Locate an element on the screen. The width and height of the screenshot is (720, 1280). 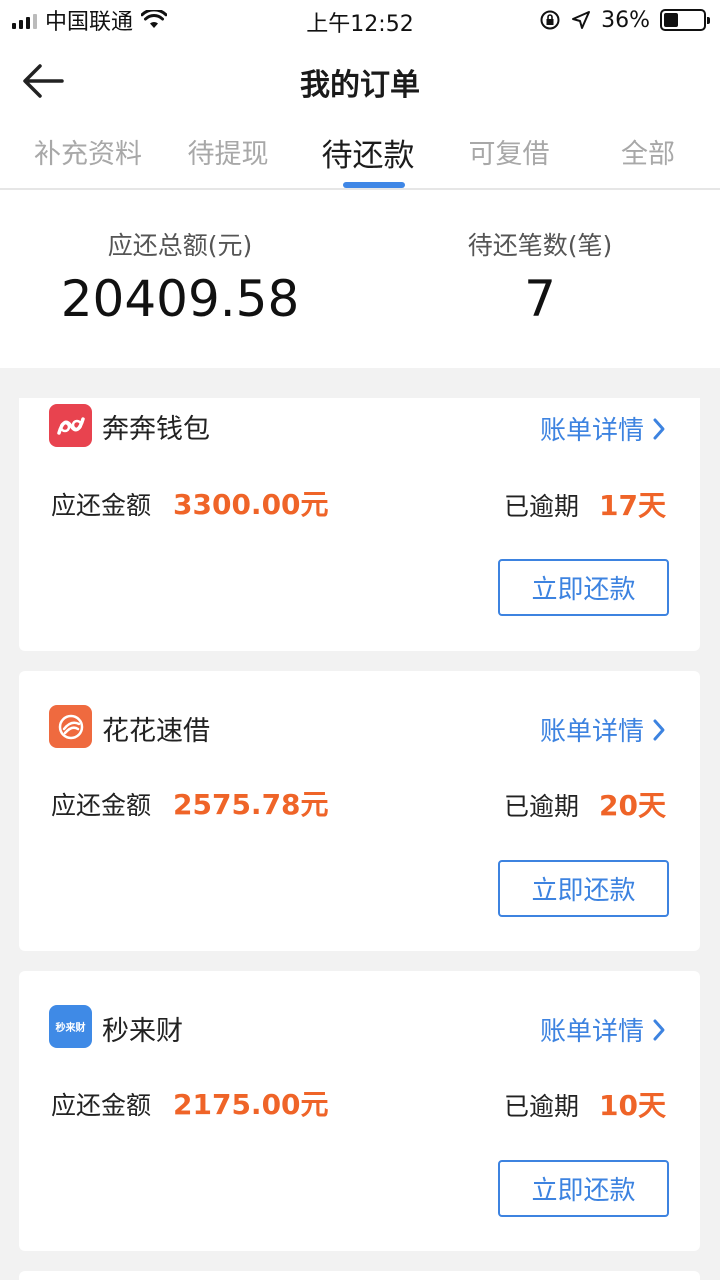
pending-count-value: 7 is located at coordinates (540, 299).